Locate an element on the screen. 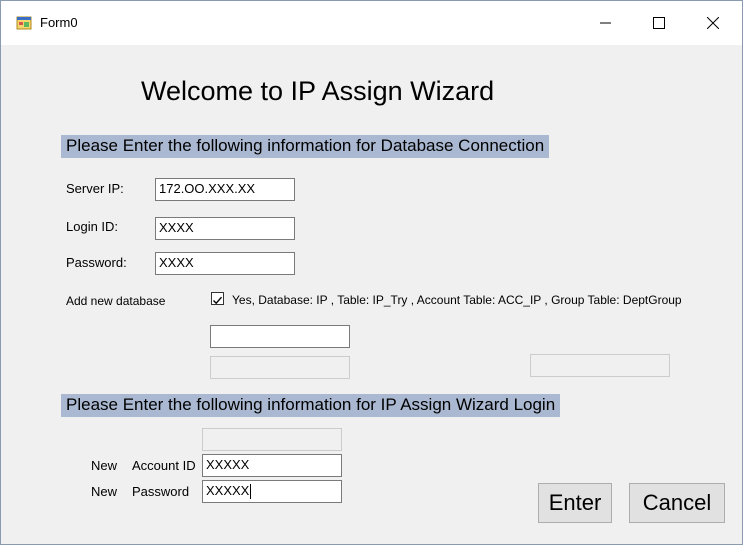 The image size is (743, 545). text-caret is located at coordinates (251, 492).